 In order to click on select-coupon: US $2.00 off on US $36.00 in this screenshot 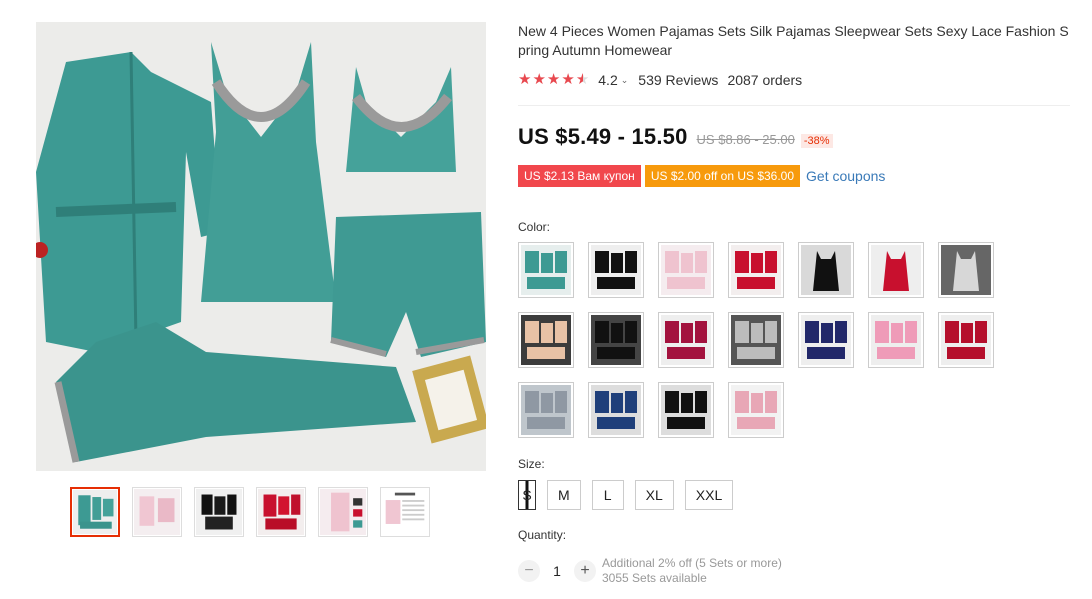, I will do `click(722, 176)`.